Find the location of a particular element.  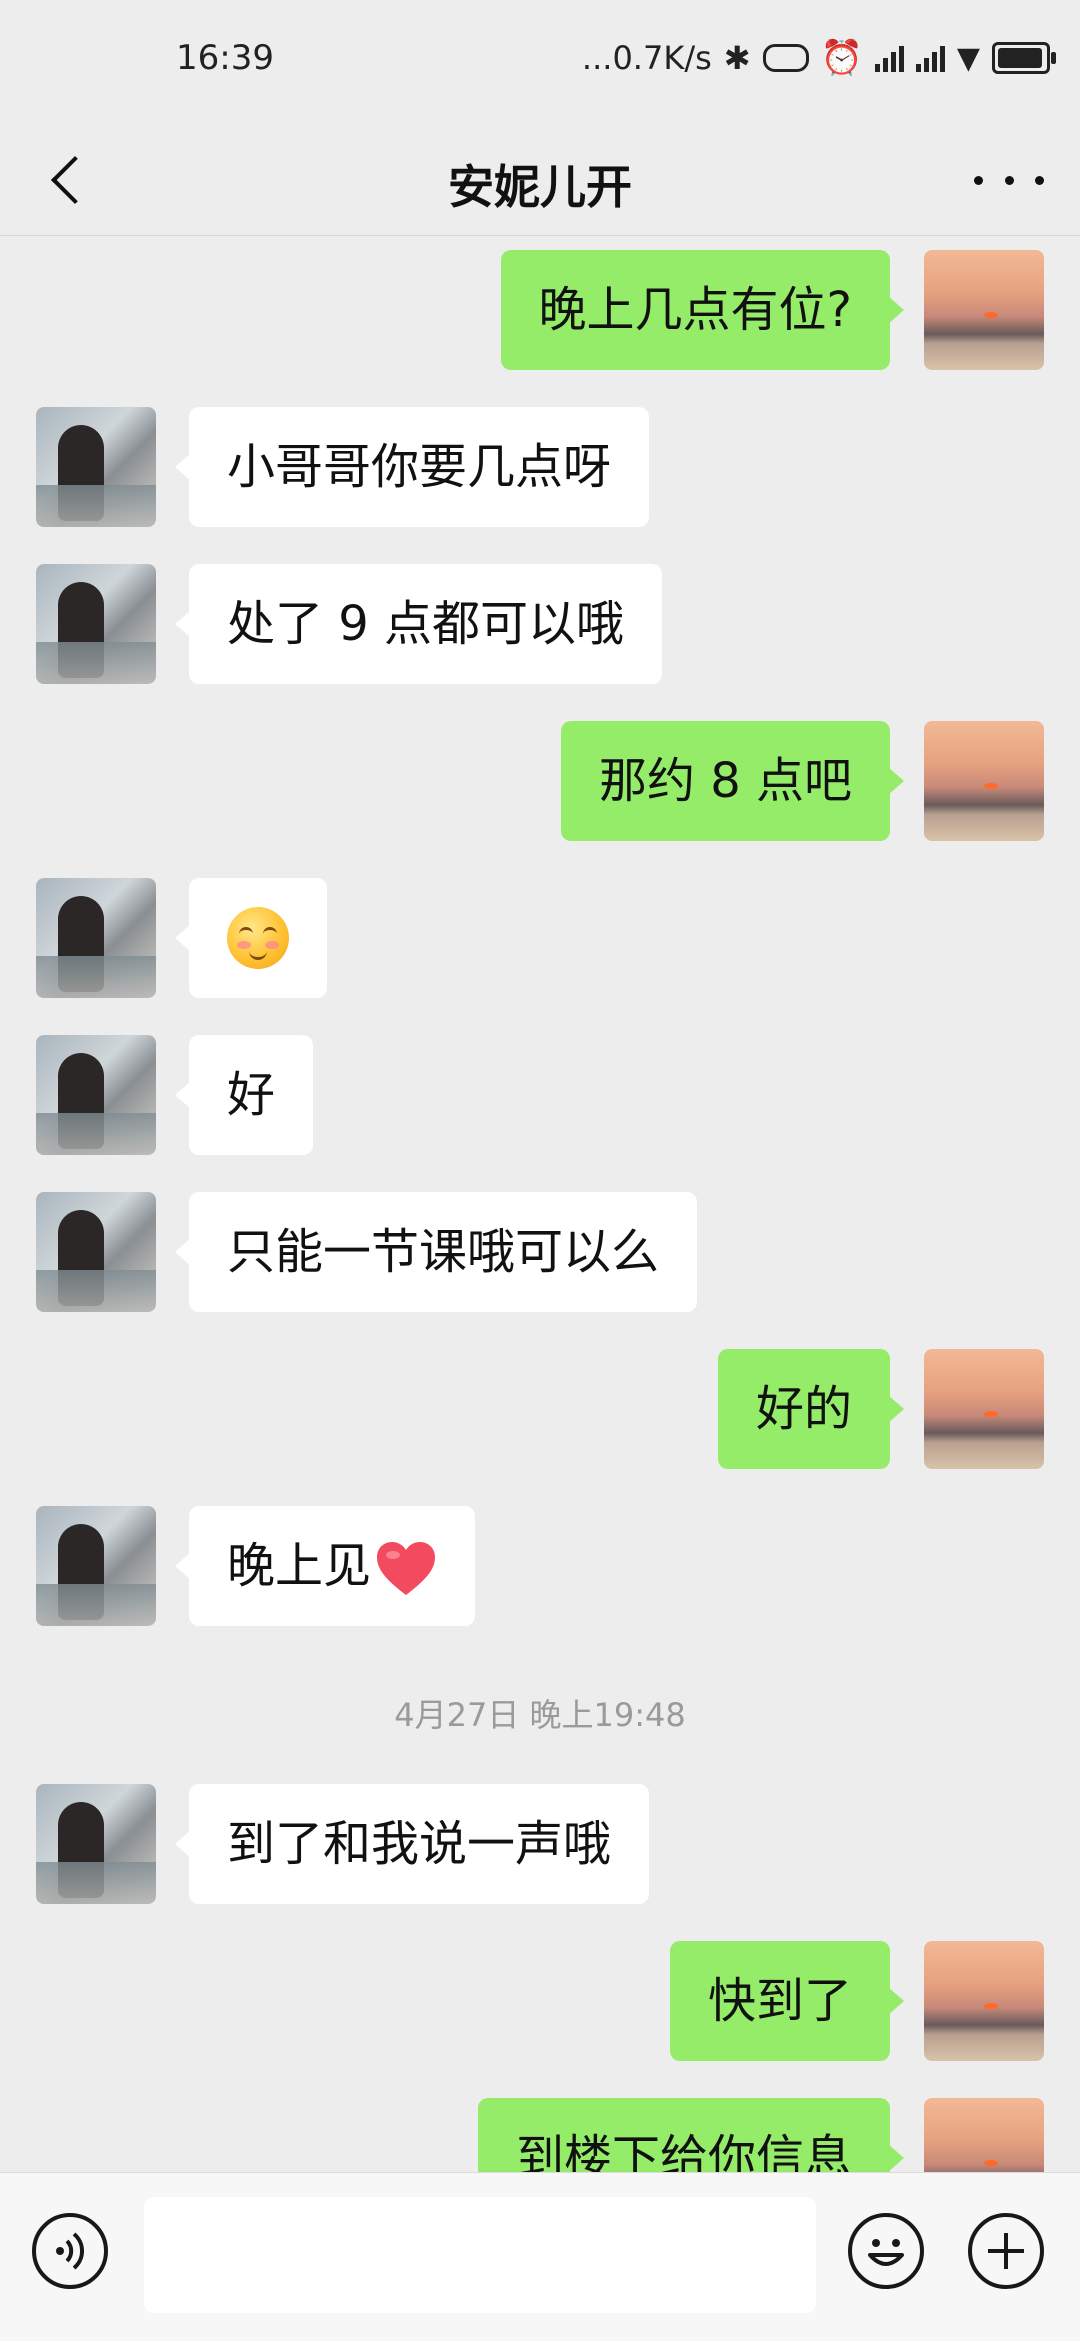

battery-icon is located at coordinates (1024, 58).